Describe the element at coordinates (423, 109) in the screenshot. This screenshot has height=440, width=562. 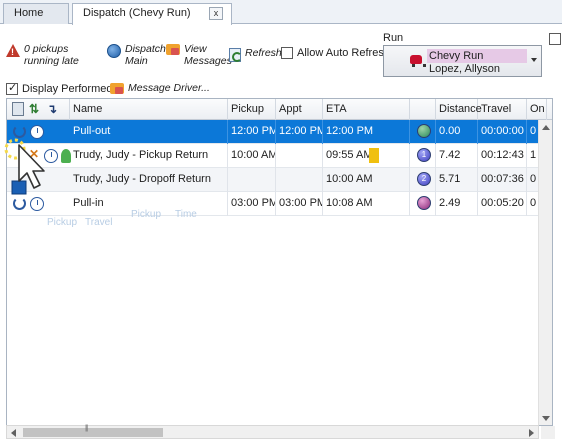
I see `column-header-stop-type` at that location.